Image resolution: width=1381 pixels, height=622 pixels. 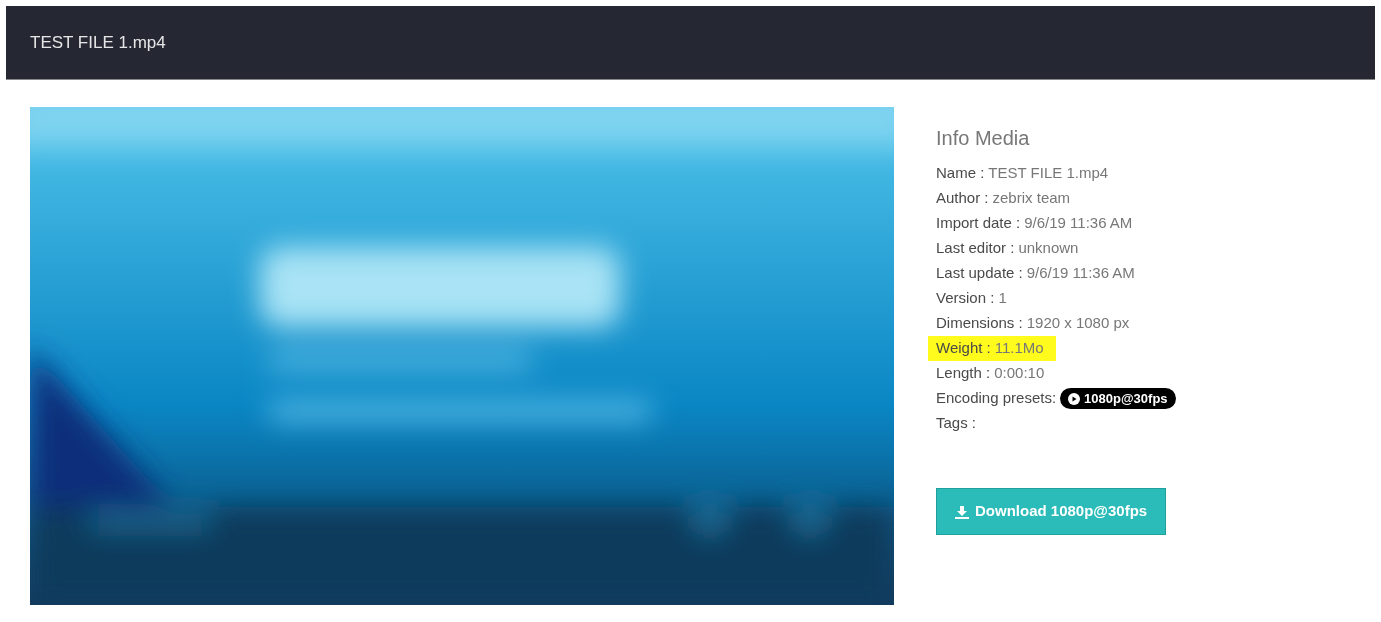 What do you see at coordinates (960, 173) in the screenshot?
I see `info-label: Name :` at bounding box center [960, 173].